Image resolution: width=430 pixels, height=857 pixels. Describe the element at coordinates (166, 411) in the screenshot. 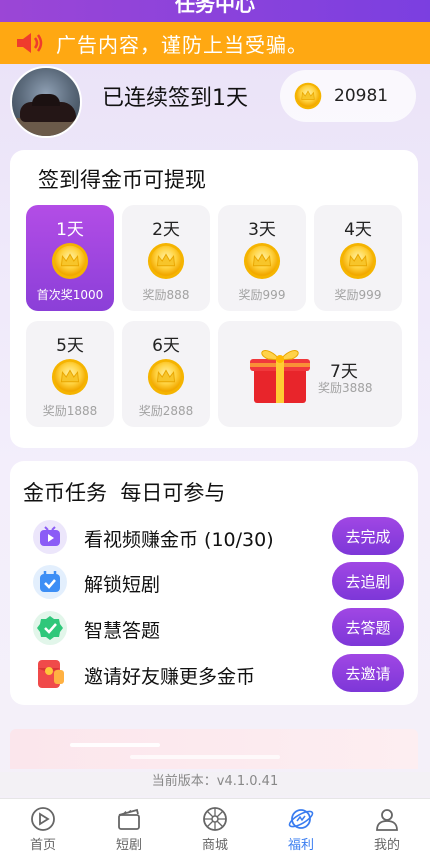

I see `day-reward: 奖励2888` at that location.